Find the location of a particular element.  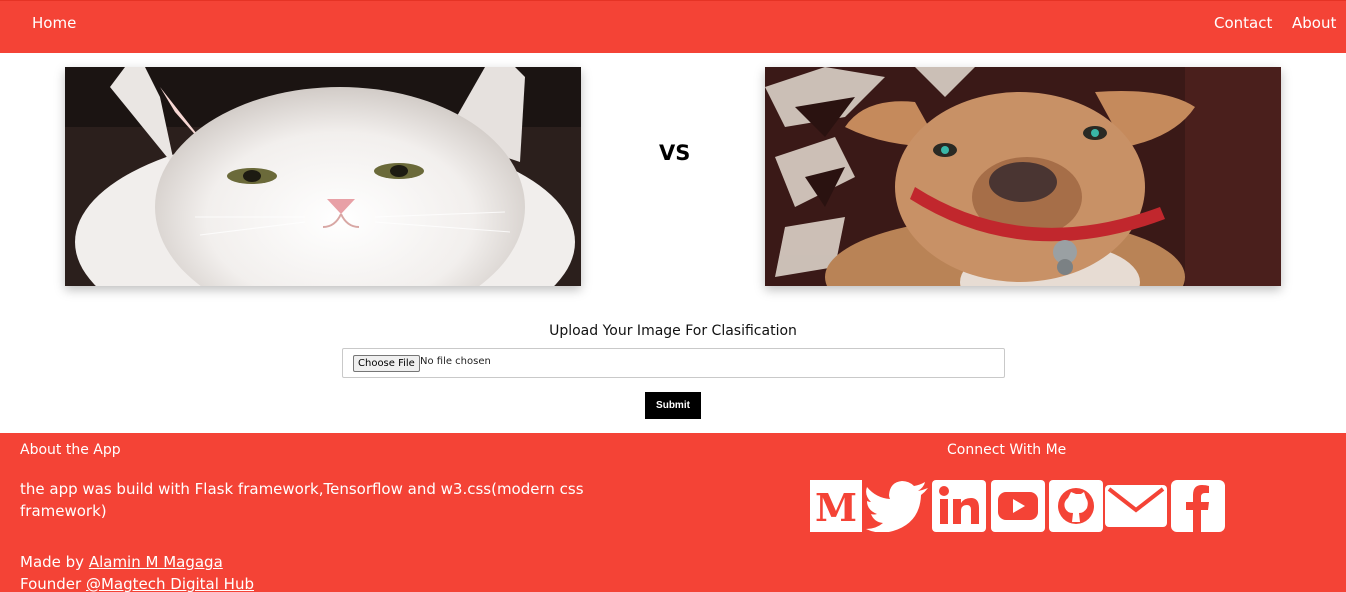

made-by-line: Made by Alamin M Magaga is located at coordinates (121, 562).